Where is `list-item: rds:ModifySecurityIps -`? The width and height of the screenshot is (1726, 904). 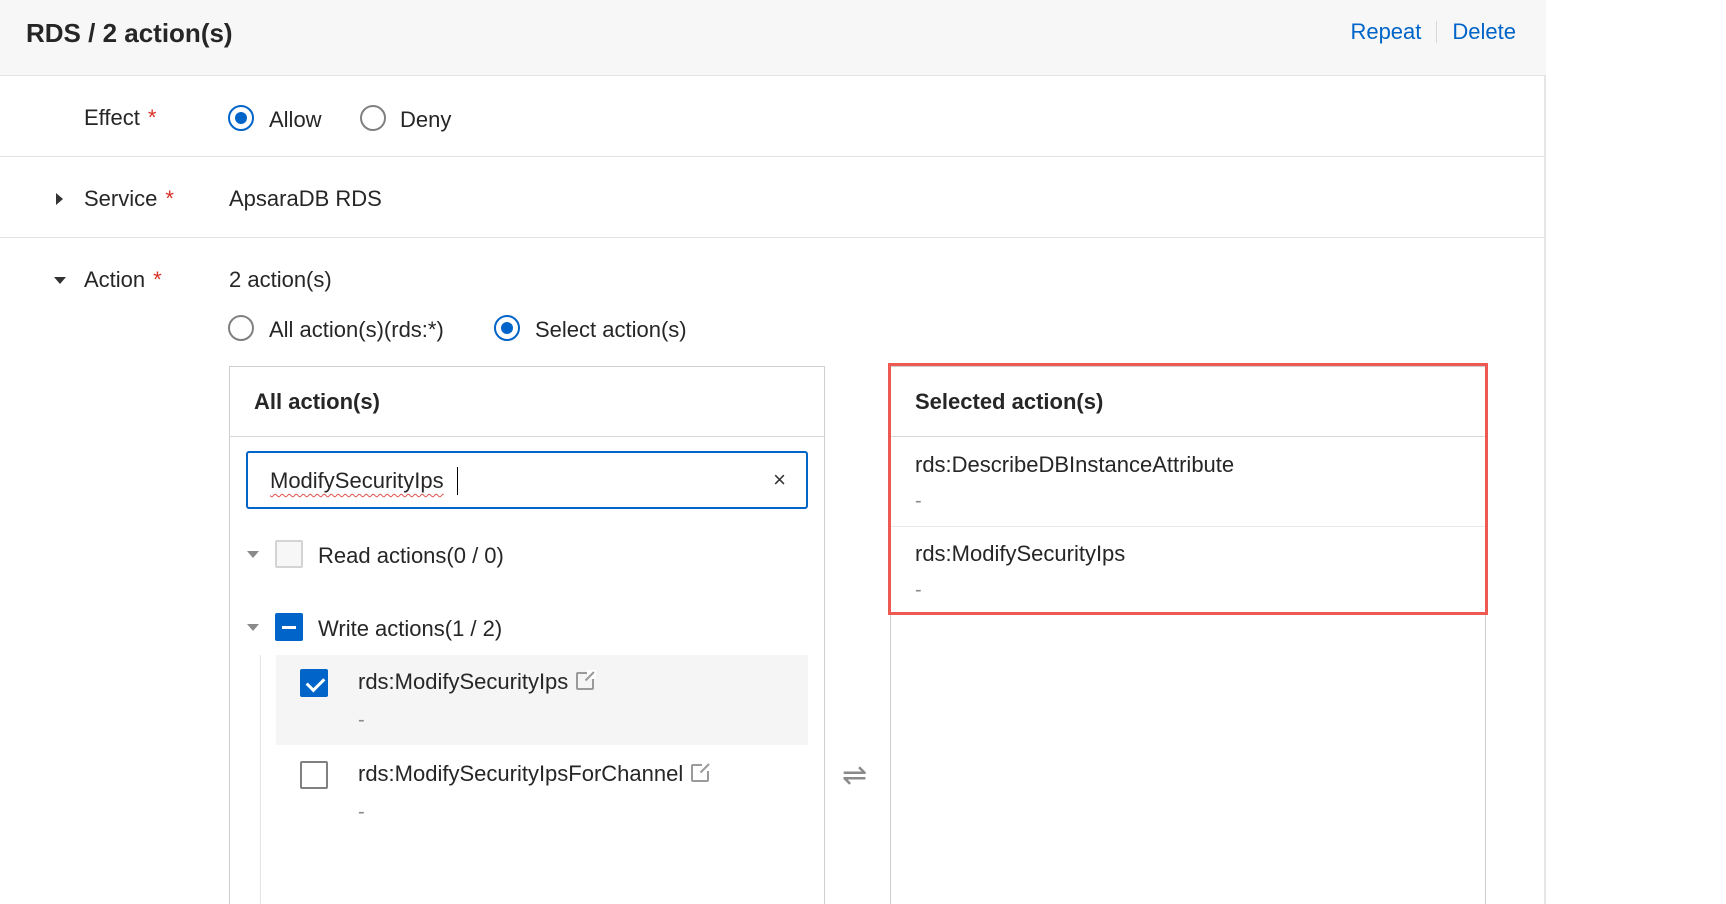 list-item: rds:ModifySecurityIps - is located at coordinates (542, 700).